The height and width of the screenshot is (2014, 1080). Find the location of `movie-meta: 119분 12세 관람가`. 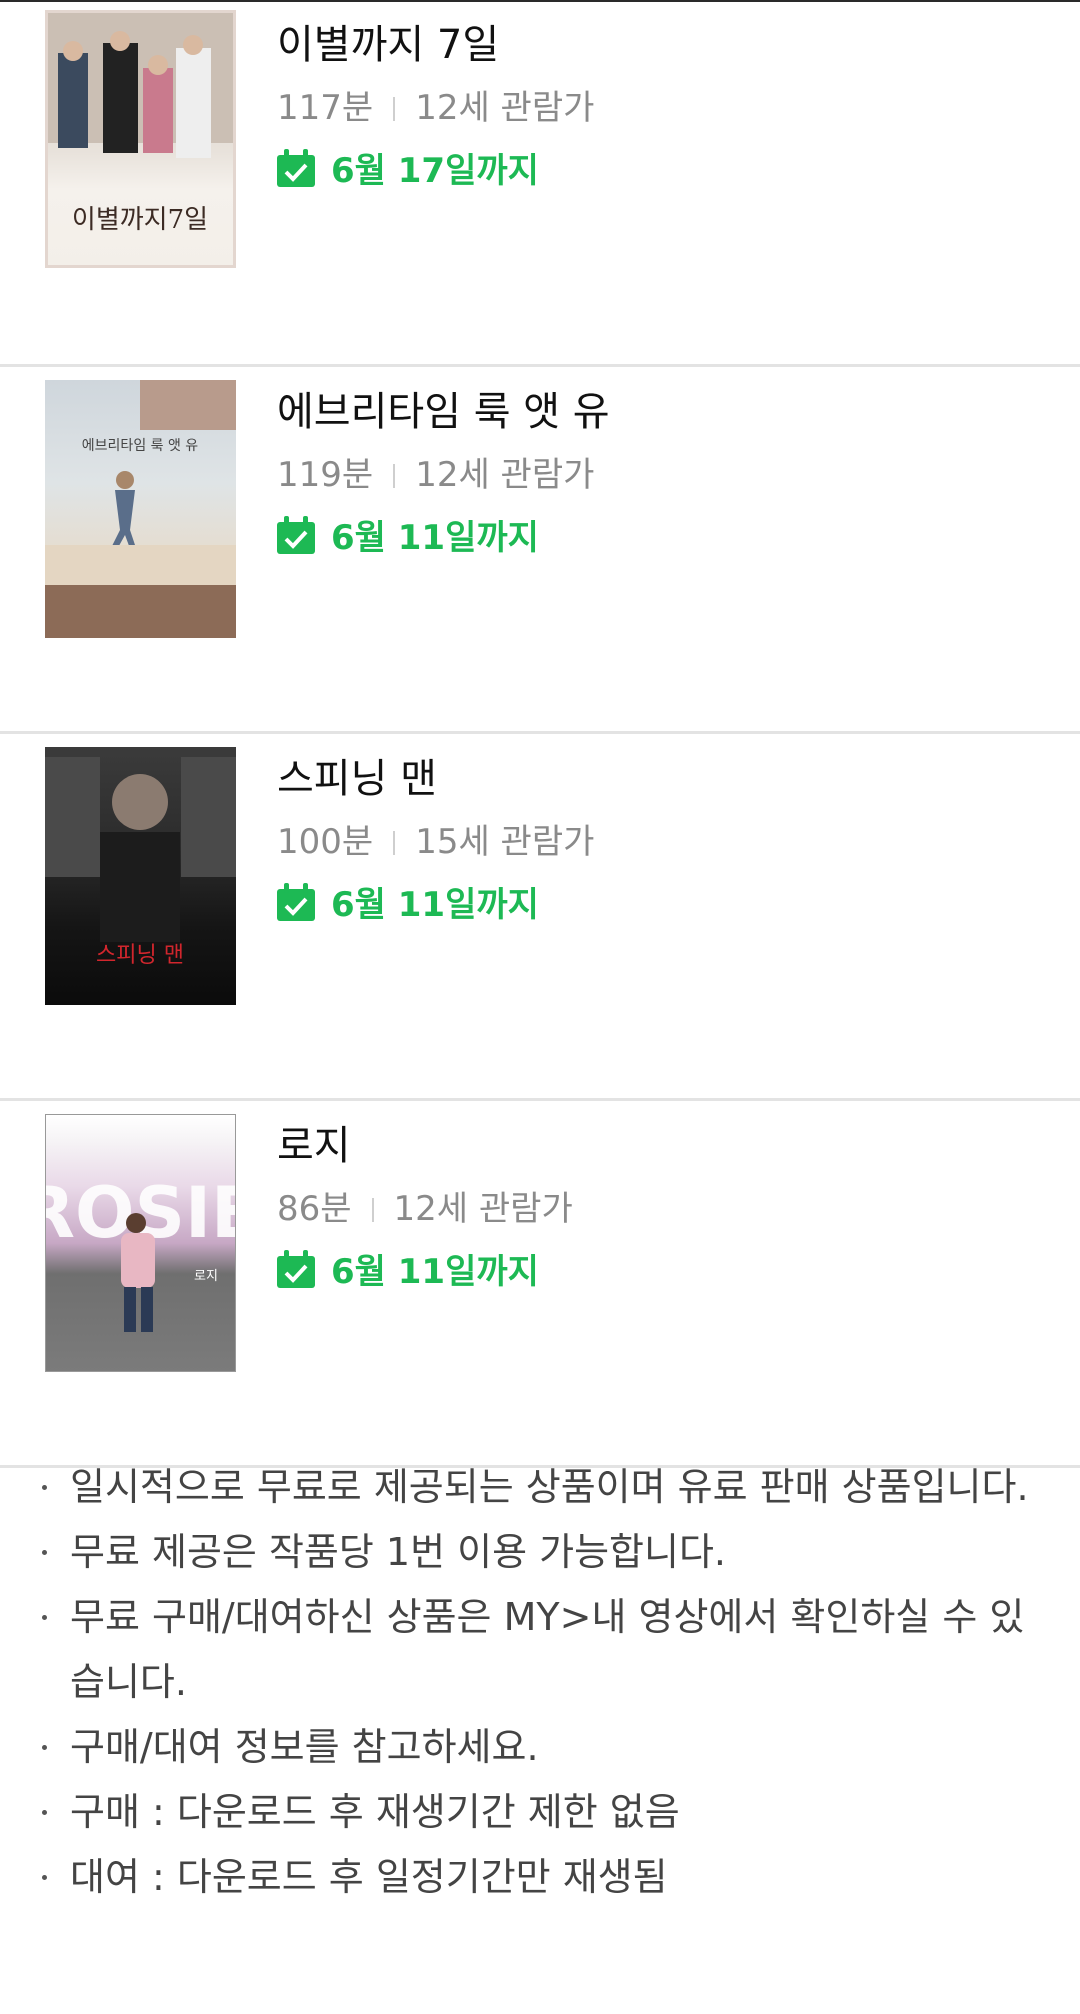

movie-meta: 119분 12세 관람가 is located at coordinates (435, 471).